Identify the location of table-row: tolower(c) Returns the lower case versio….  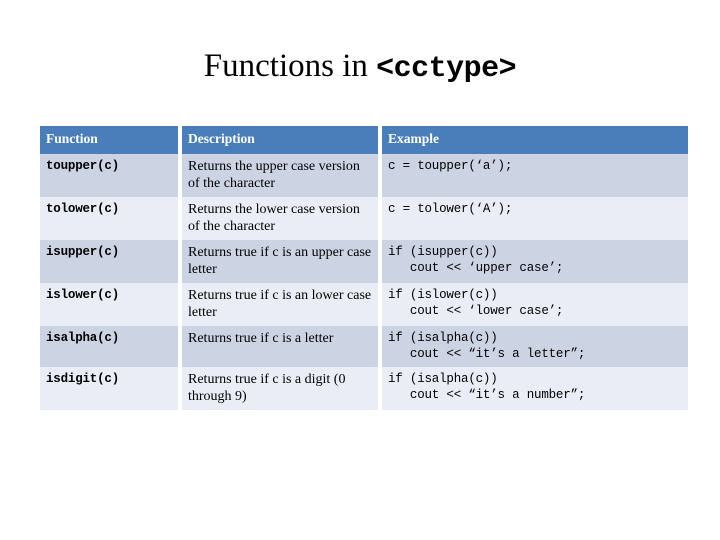
(364, 218).